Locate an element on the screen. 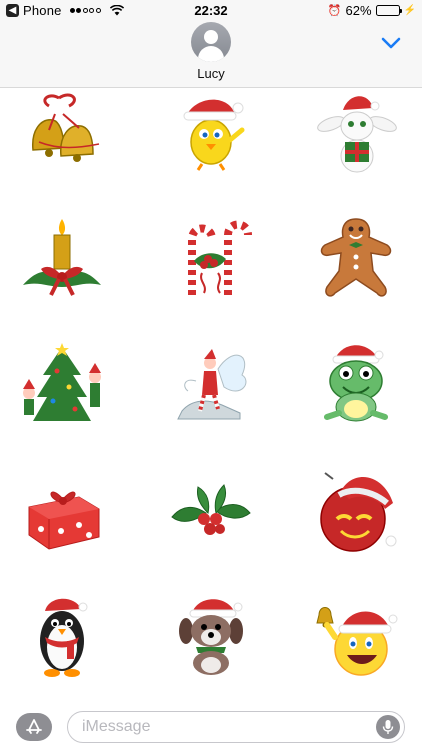 Image resolution: width=422 pixels, height=750 pixels. bunny-icon is located at coordinates (357, 134).